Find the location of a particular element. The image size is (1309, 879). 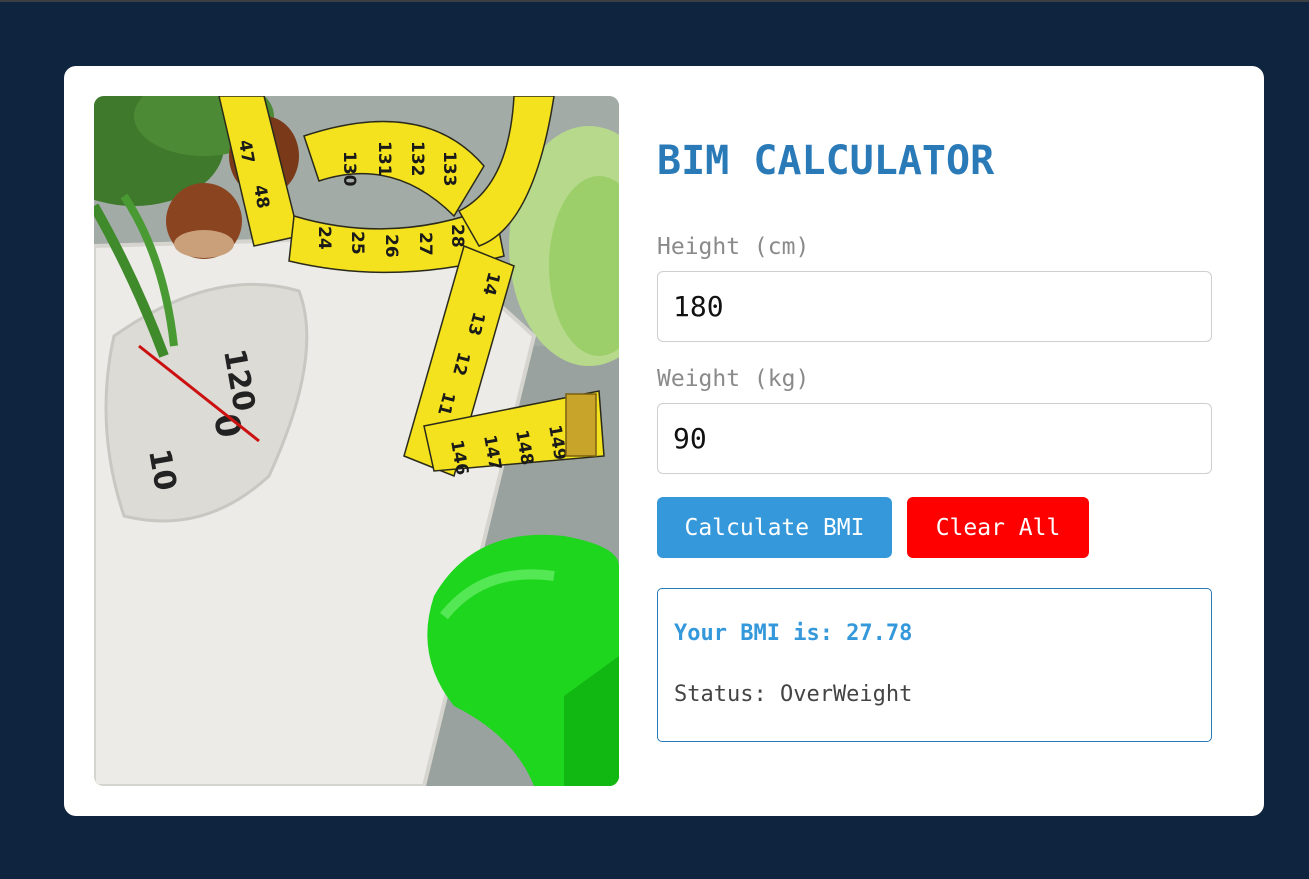

tape-number-24: 24 is located at coordinates (324, 238).